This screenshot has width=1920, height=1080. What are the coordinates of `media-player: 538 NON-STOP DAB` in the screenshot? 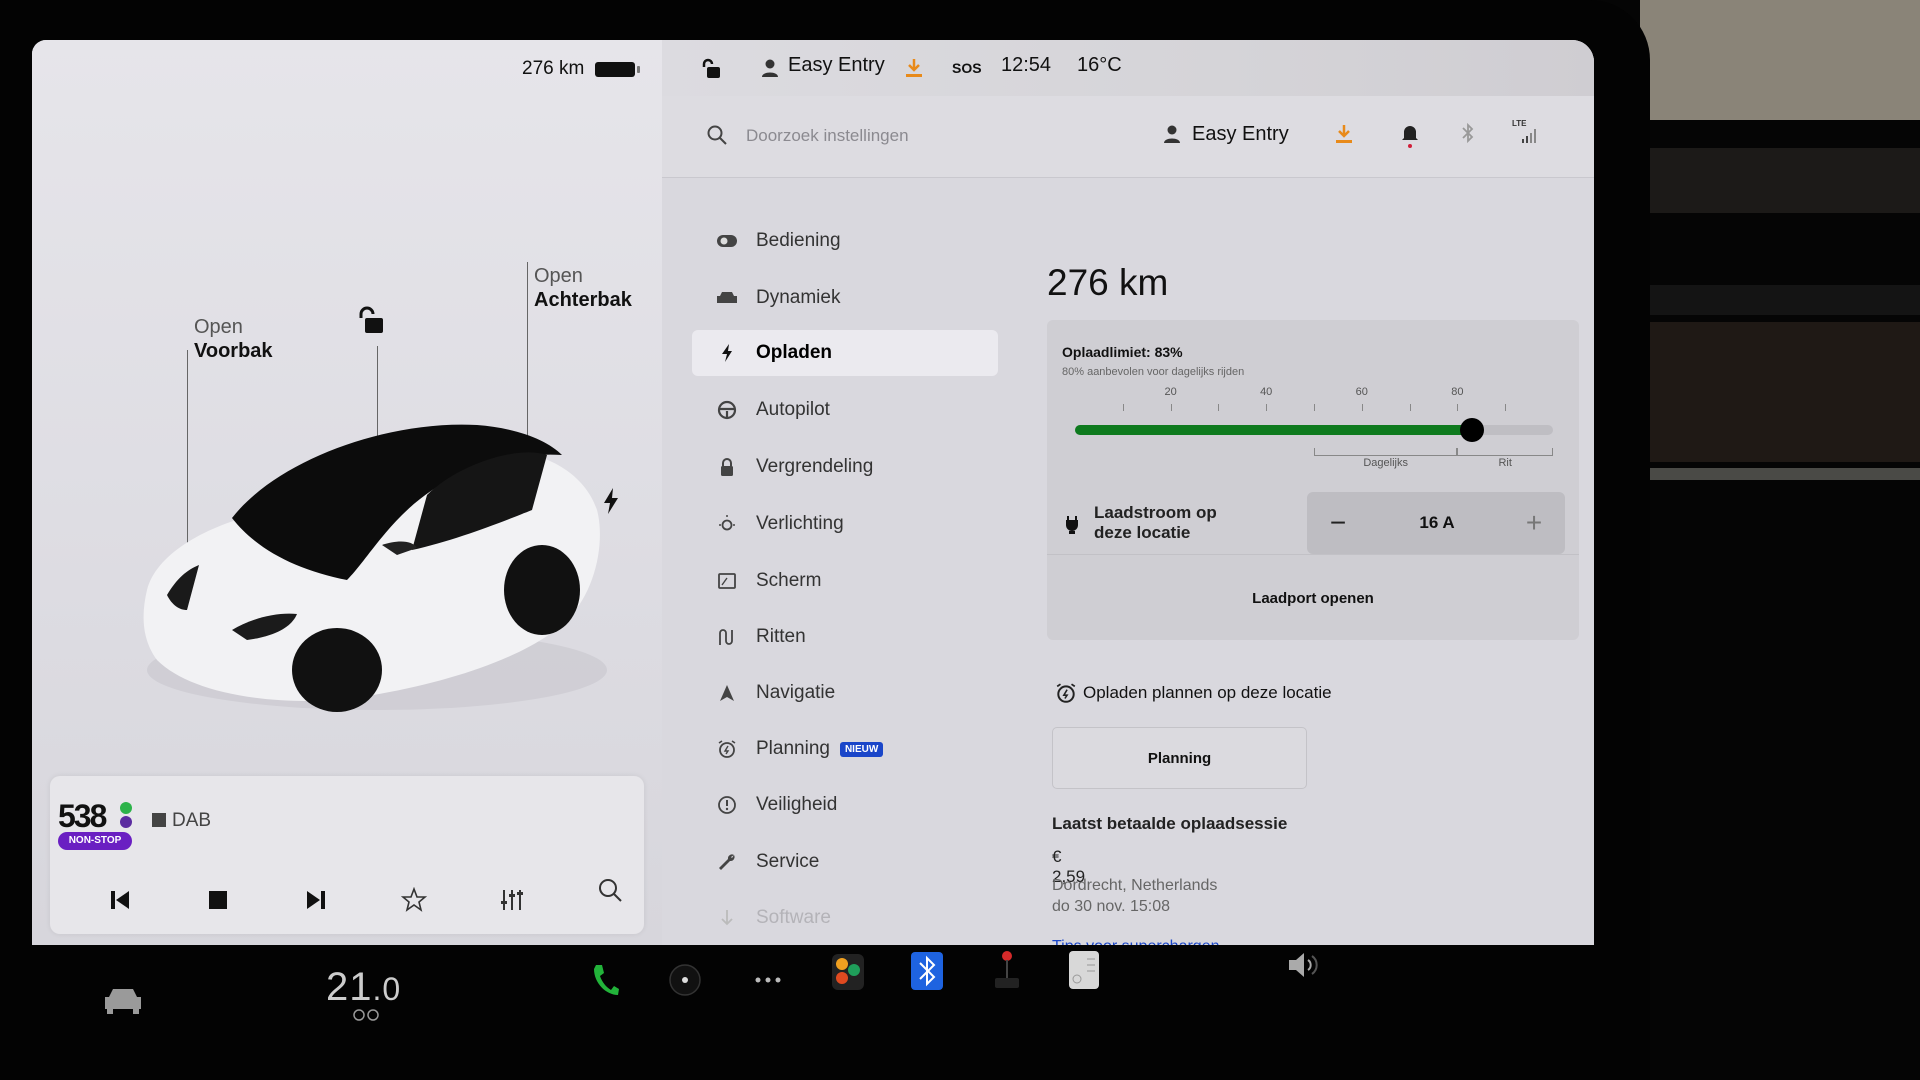 It's located at (347, 855).